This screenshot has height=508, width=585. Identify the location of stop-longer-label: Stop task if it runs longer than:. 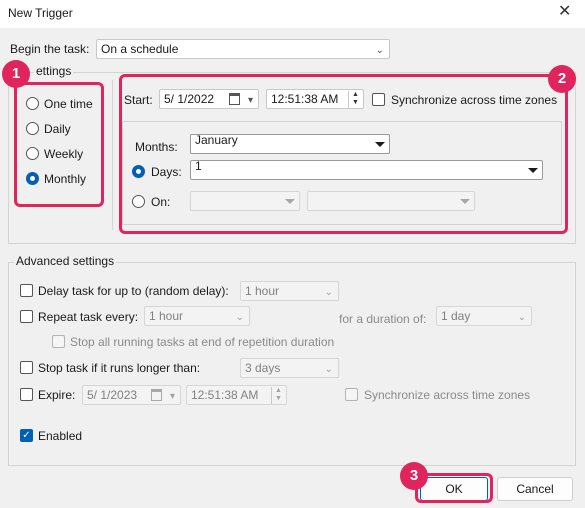
(119, 368).